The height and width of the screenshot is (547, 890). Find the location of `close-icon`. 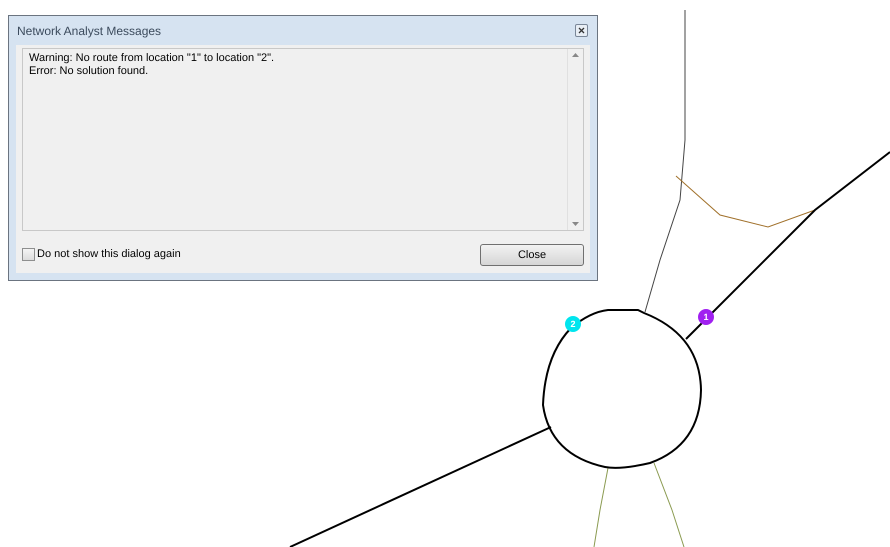

close-icon is located at coordinates (581, 30).